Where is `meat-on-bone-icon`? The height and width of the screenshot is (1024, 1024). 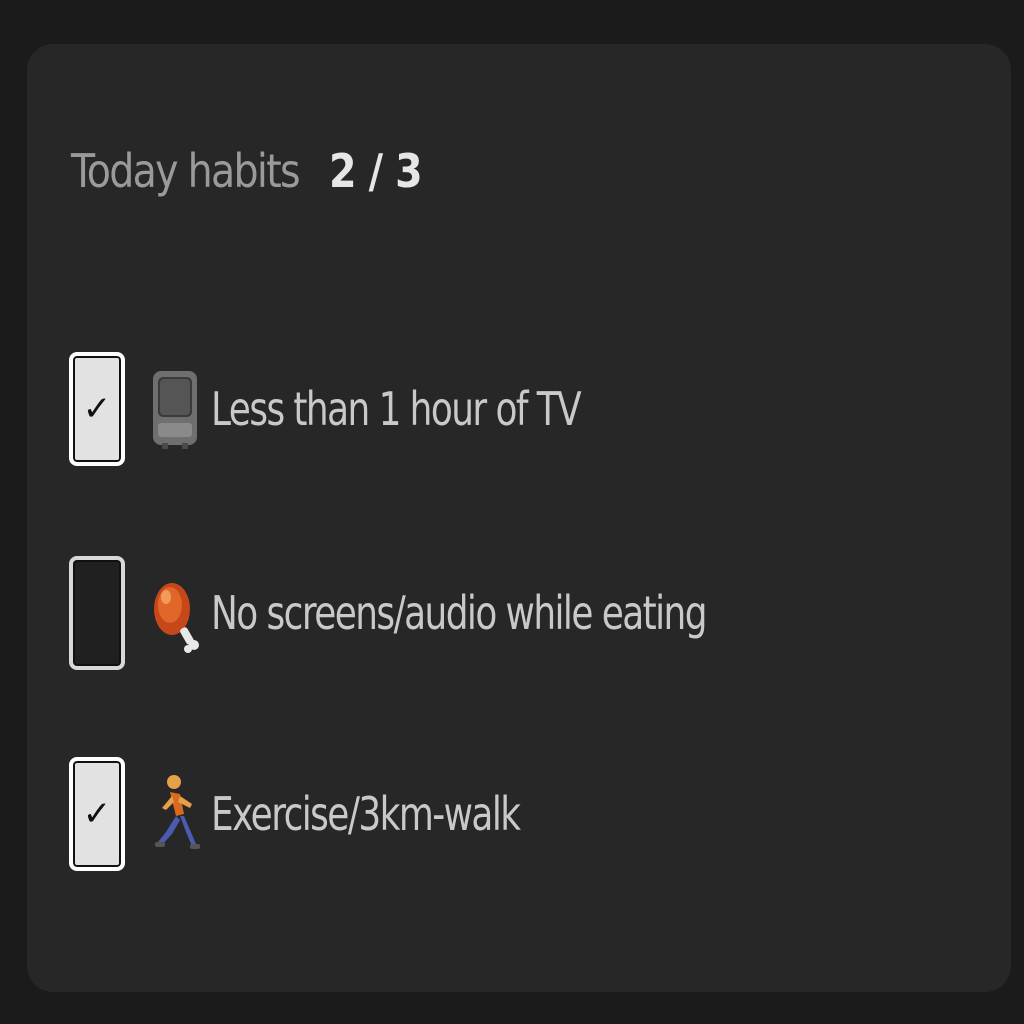
meat-on-bone-icon is located at coordinates (175, 613).